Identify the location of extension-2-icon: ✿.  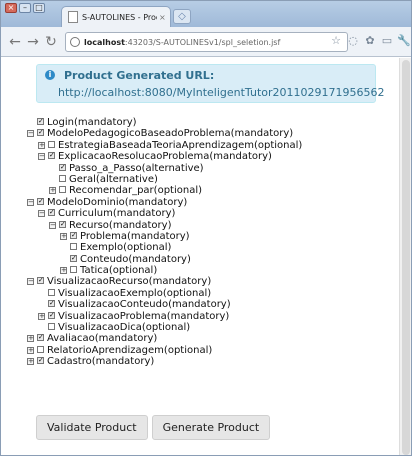
(370, 41).